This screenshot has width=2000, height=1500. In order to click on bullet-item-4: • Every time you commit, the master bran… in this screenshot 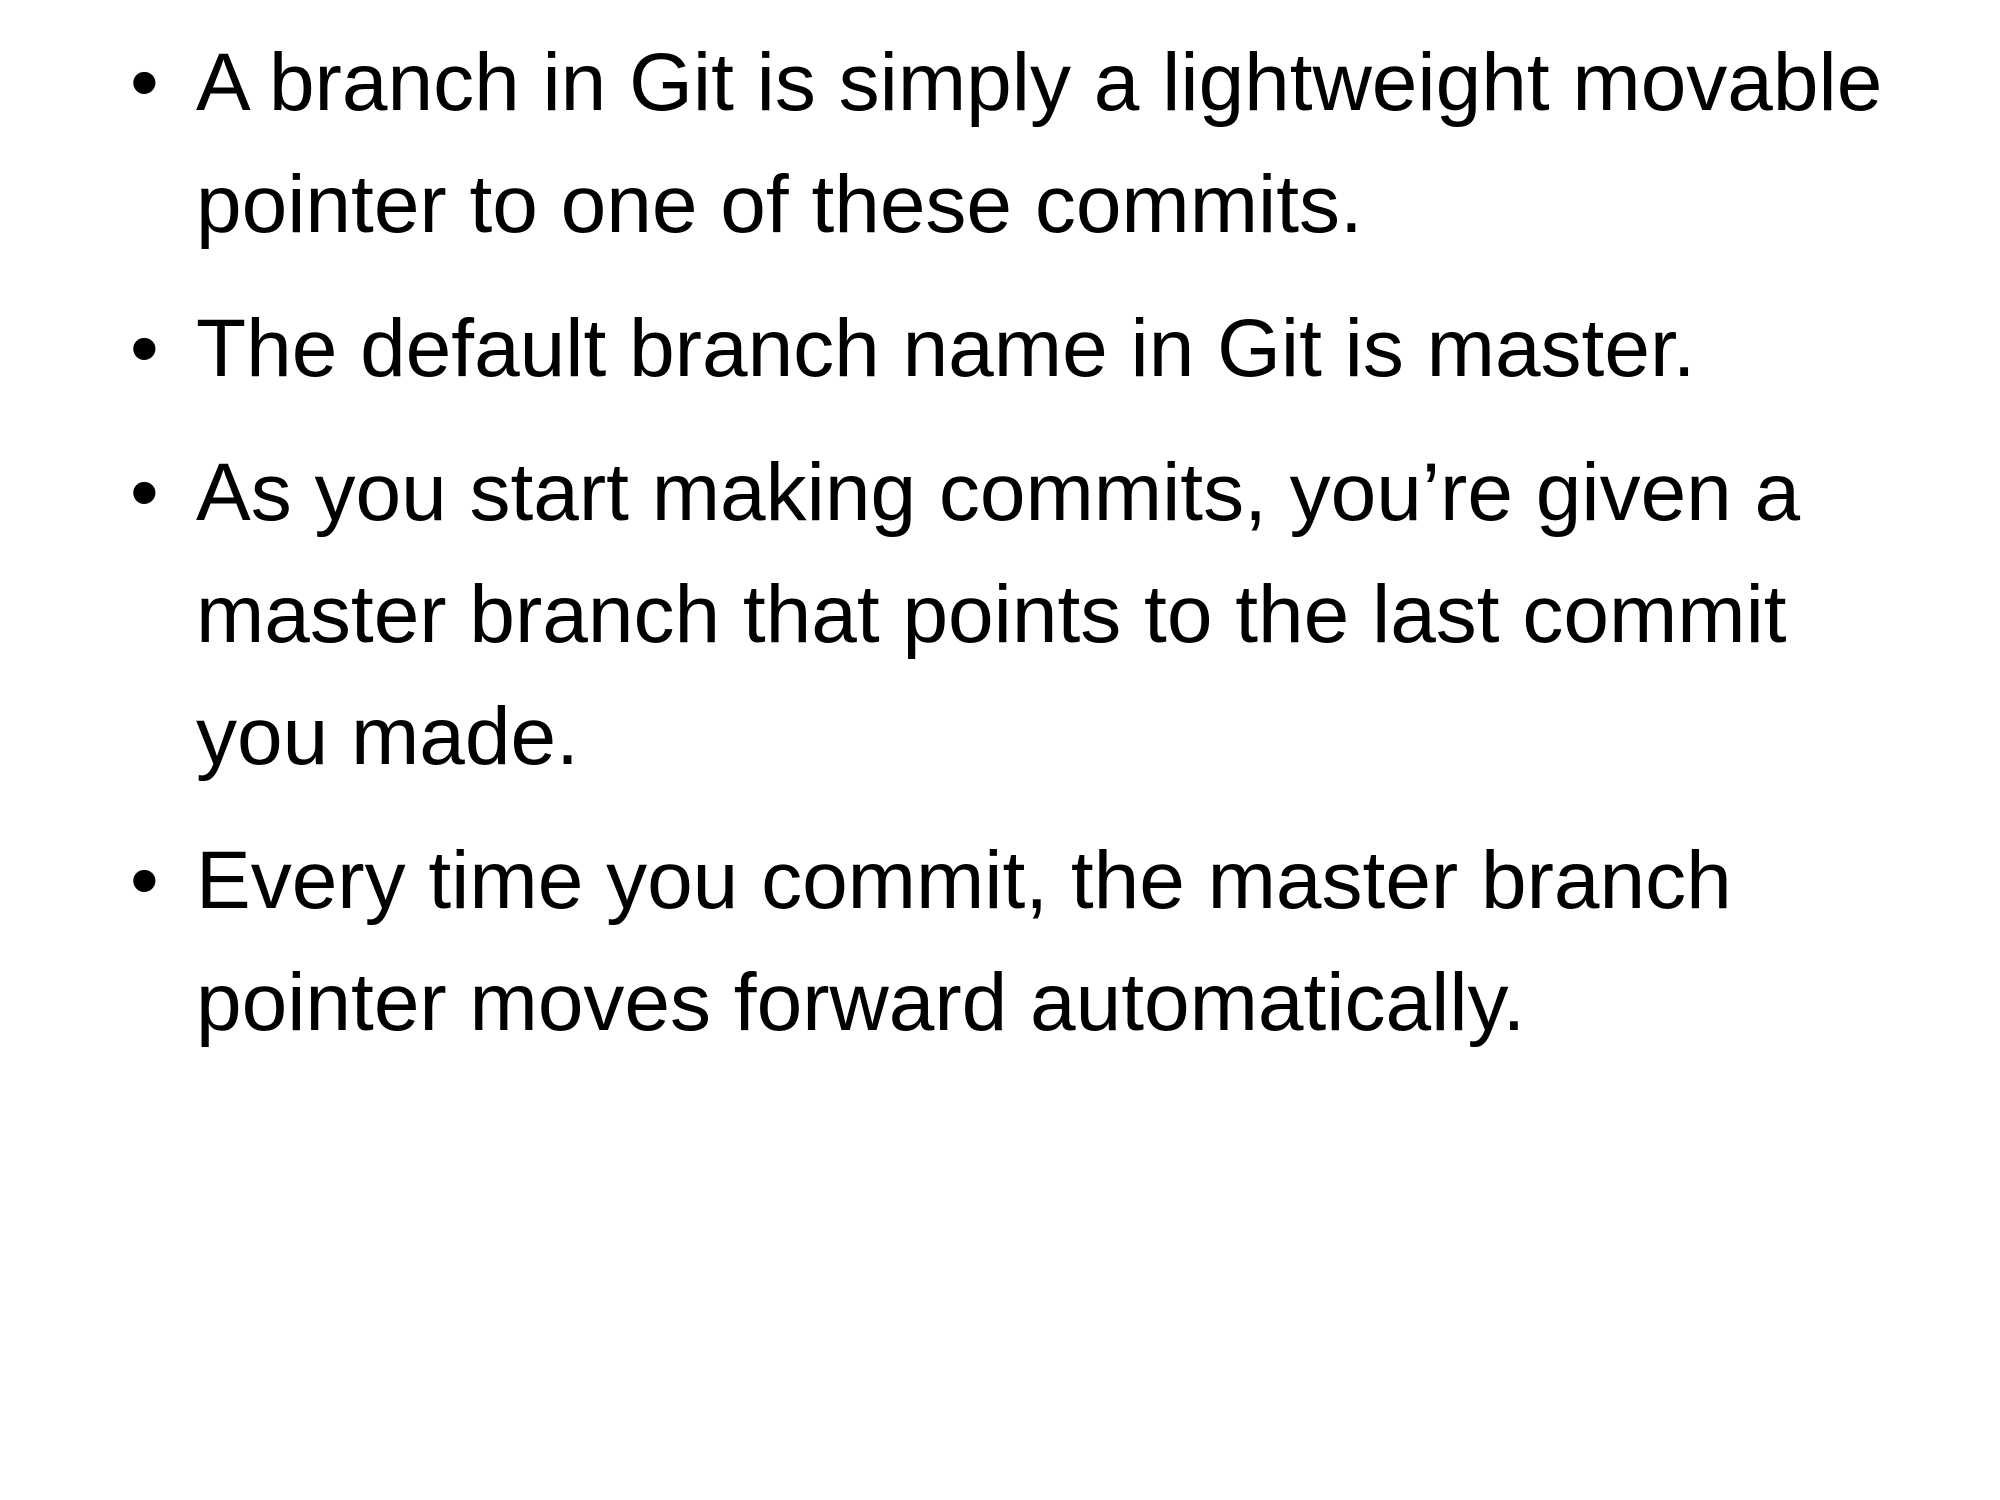, I will do `click(1020, 942)`.